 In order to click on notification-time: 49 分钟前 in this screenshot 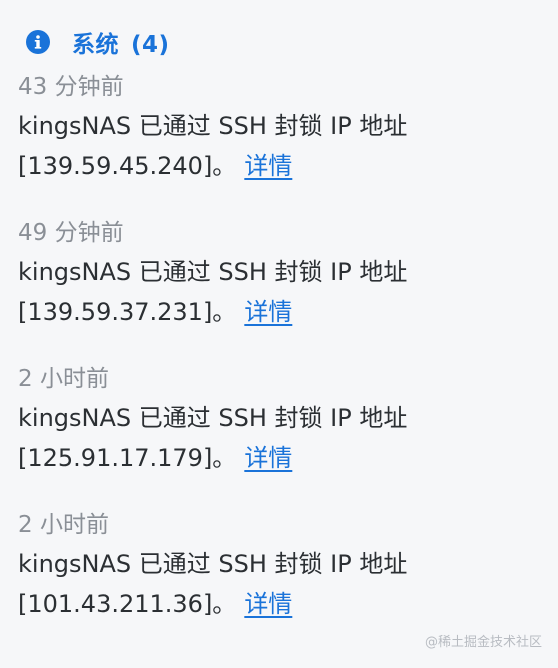, I will do `click(71, 233)`.